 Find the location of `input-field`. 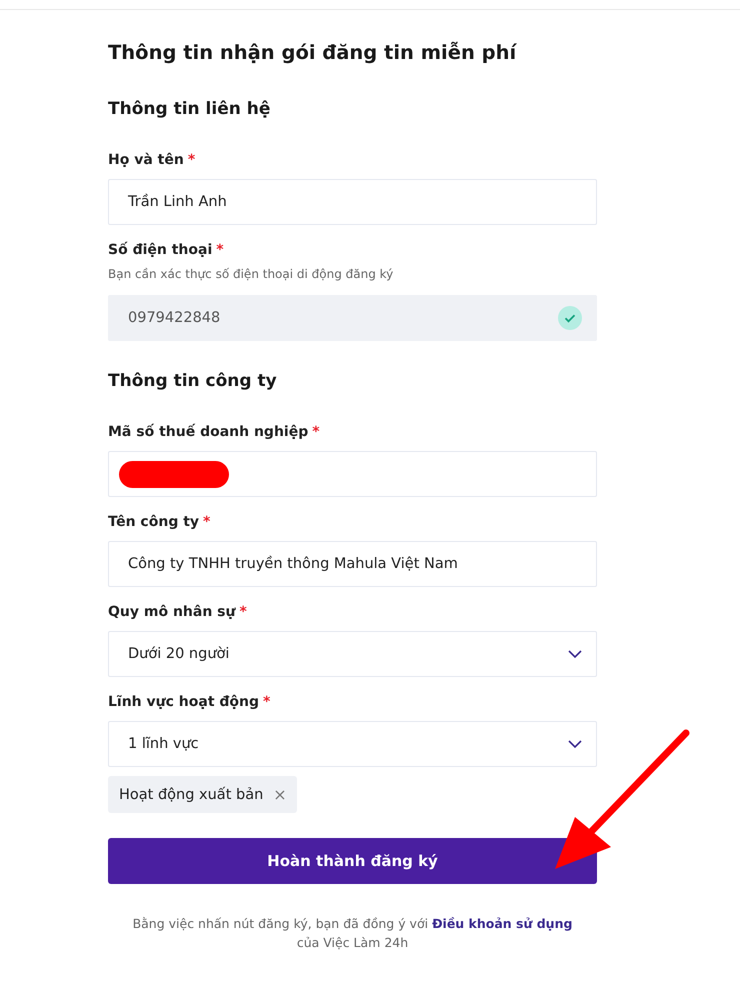

input-field is located at coordinates (352, 474).